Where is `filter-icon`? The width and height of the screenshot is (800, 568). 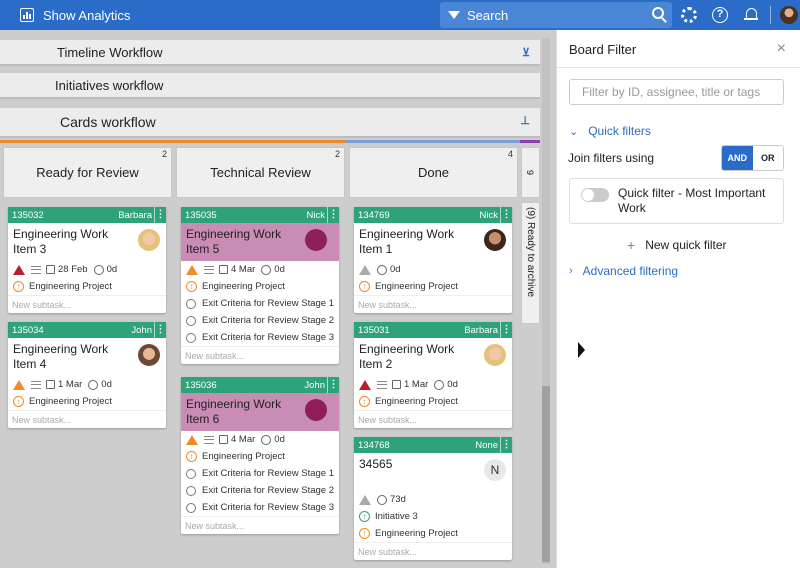
filter-icon is located at coordinates (454, 15).